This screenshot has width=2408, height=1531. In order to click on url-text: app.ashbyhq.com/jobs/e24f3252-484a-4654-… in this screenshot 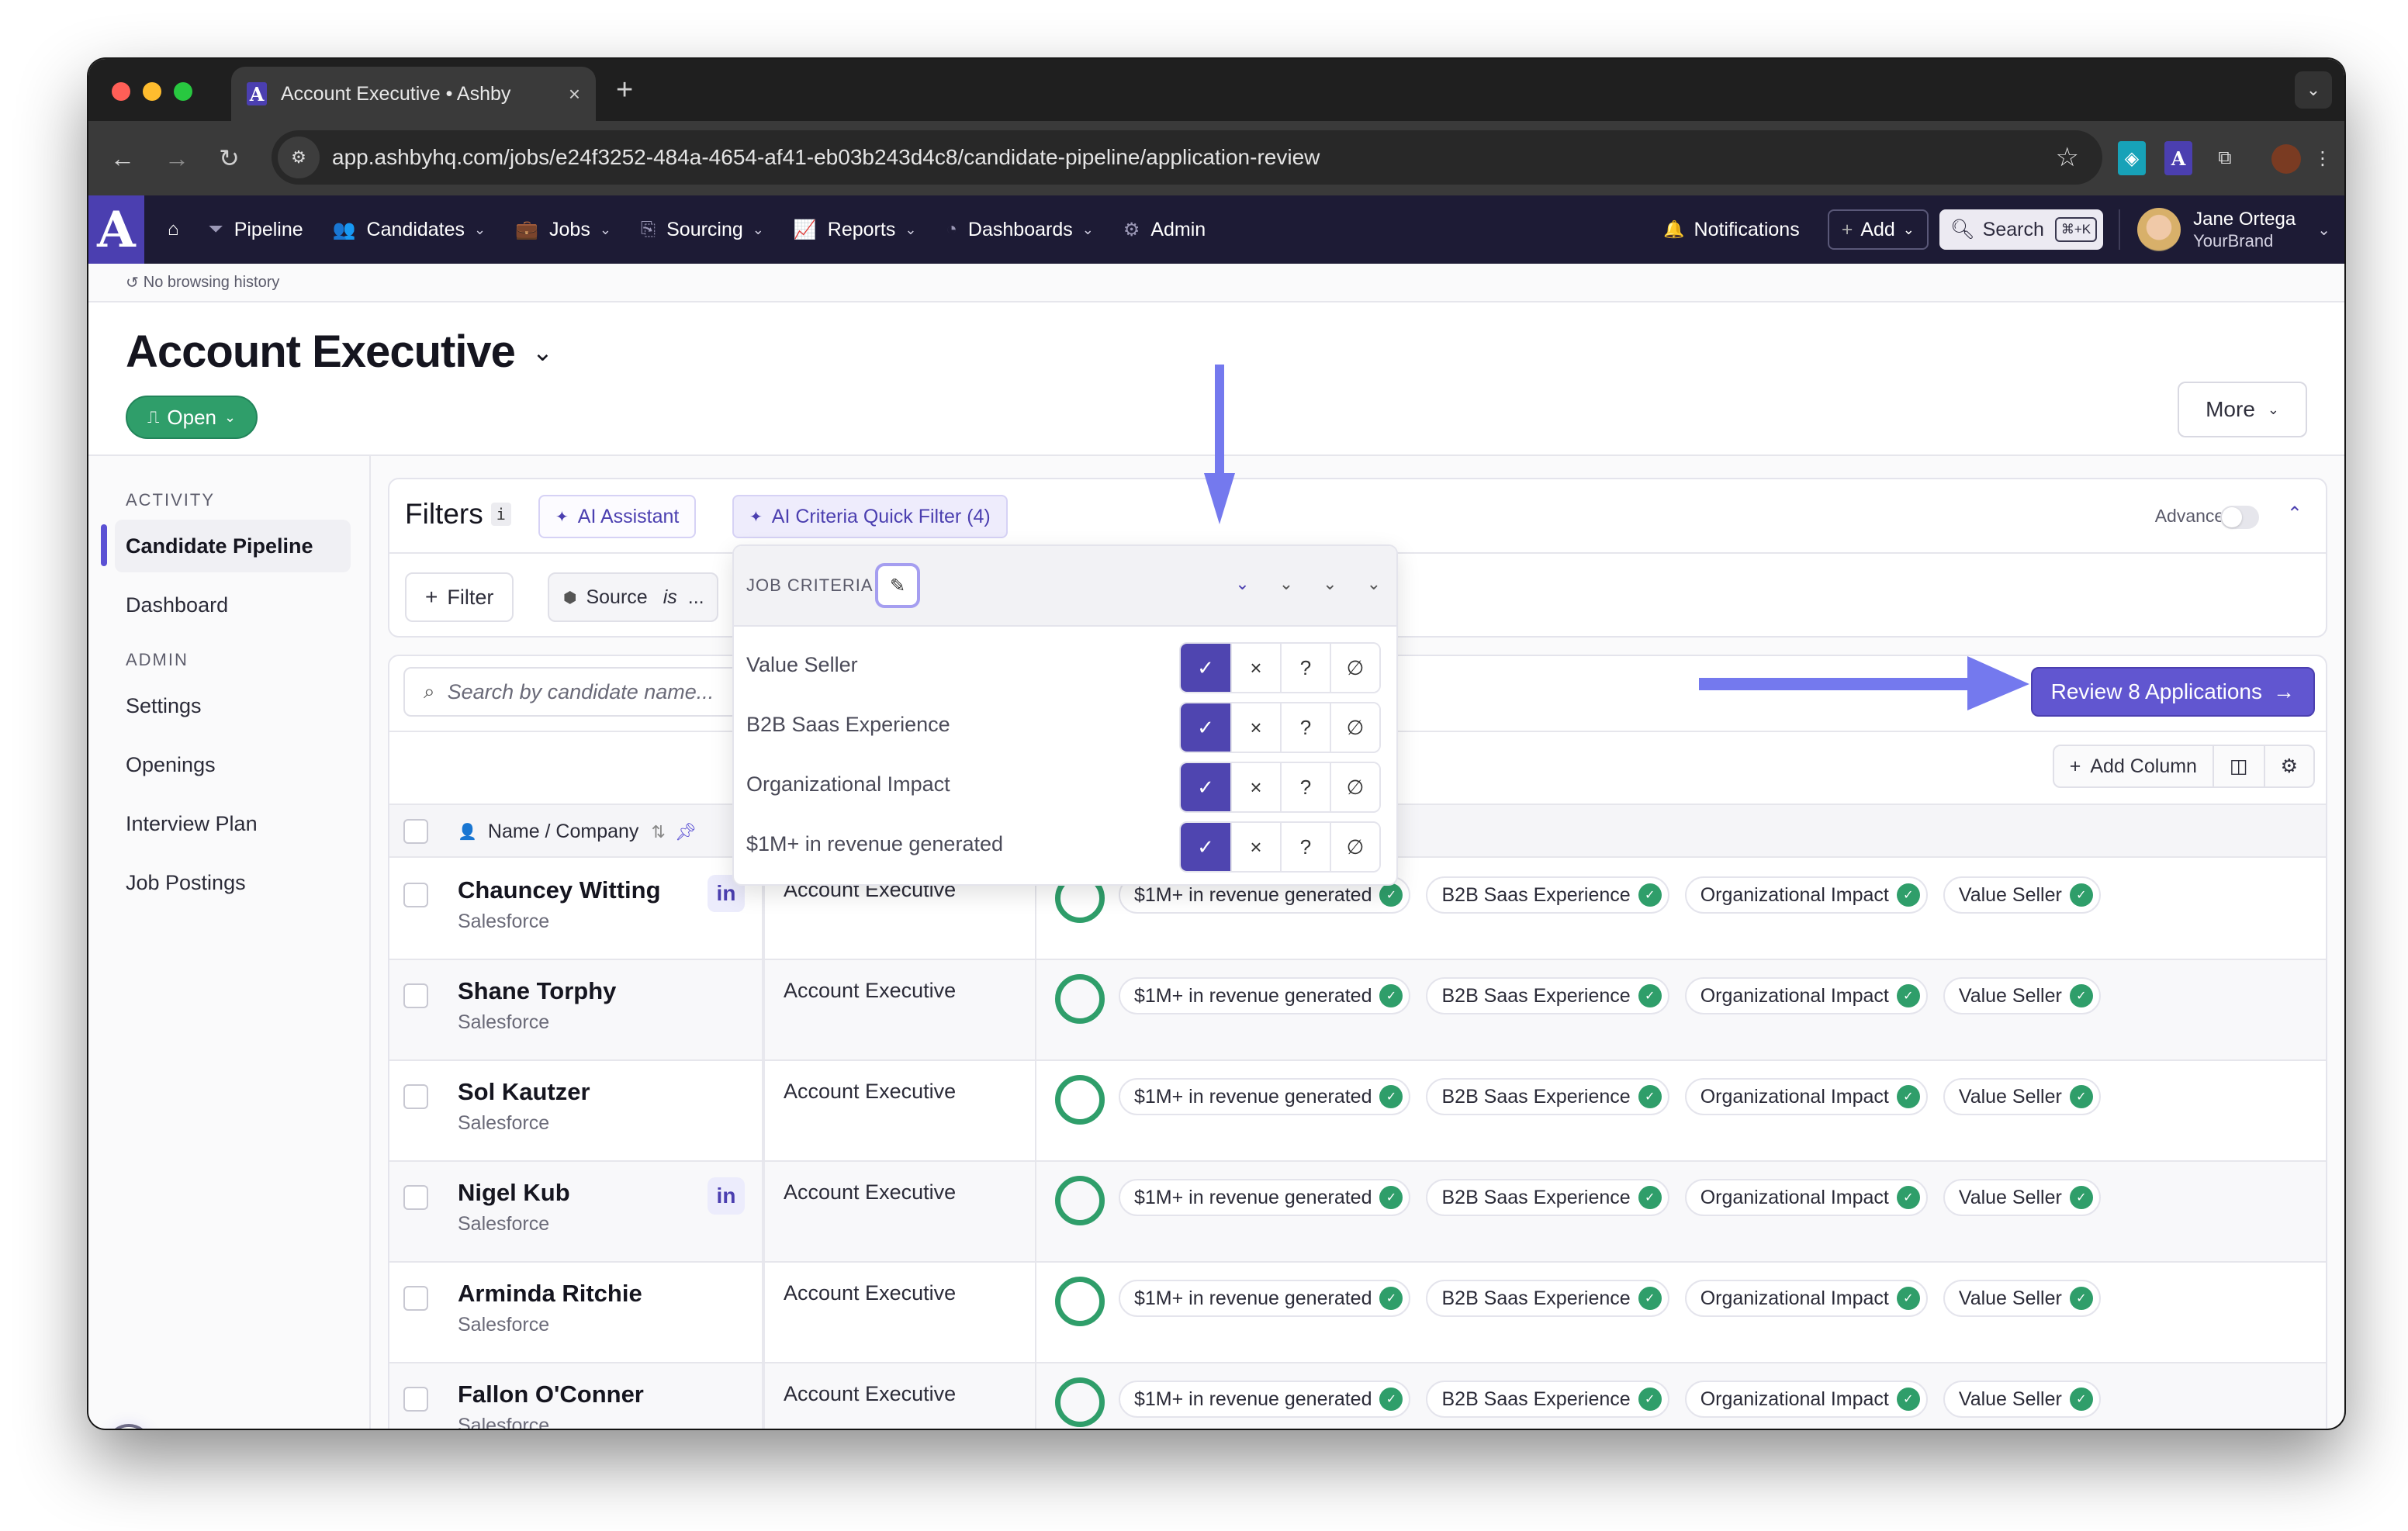, I will do `click(1194, 157)`.